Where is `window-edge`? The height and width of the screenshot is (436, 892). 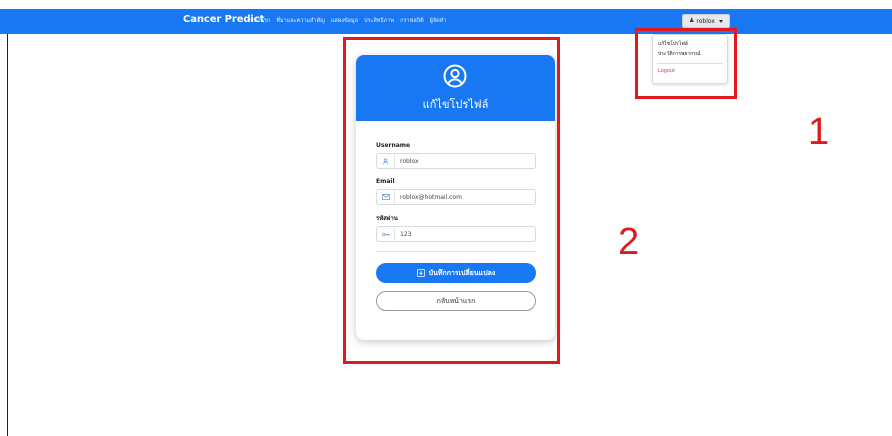 window-edge is located at coordinates (7, 235).